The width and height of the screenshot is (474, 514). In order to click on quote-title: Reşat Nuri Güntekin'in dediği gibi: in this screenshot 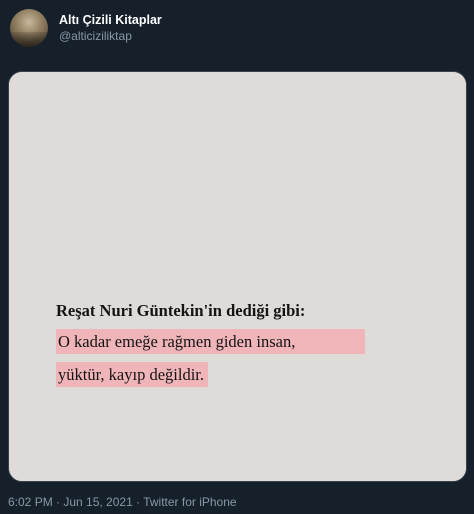, I will do `click(181, 310)`.